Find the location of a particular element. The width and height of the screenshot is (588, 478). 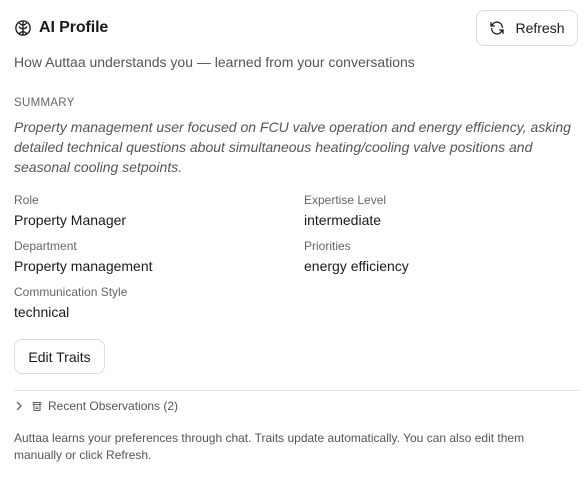

refresh-label: Refresh is located at coordinates (540, 28).